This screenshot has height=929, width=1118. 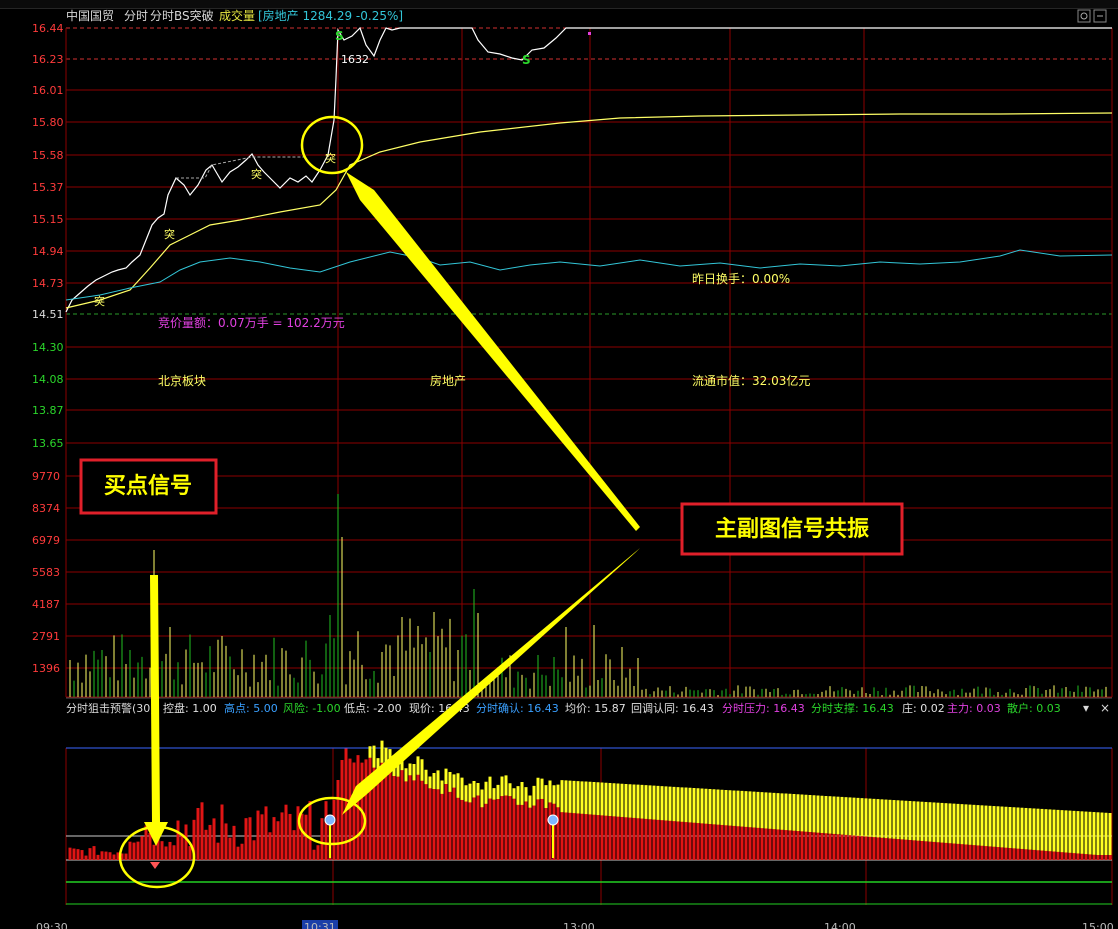 What do you see at coordinates (589, 33) in the screenshot?
I see `cursor-dot` at bounding box center [589, 33].